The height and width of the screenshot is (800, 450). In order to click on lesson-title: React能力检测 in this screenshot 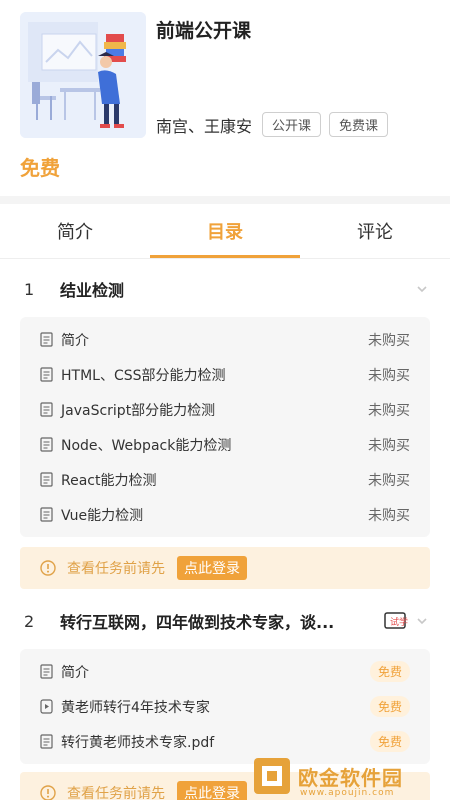, I will do `click(109, 480)`.